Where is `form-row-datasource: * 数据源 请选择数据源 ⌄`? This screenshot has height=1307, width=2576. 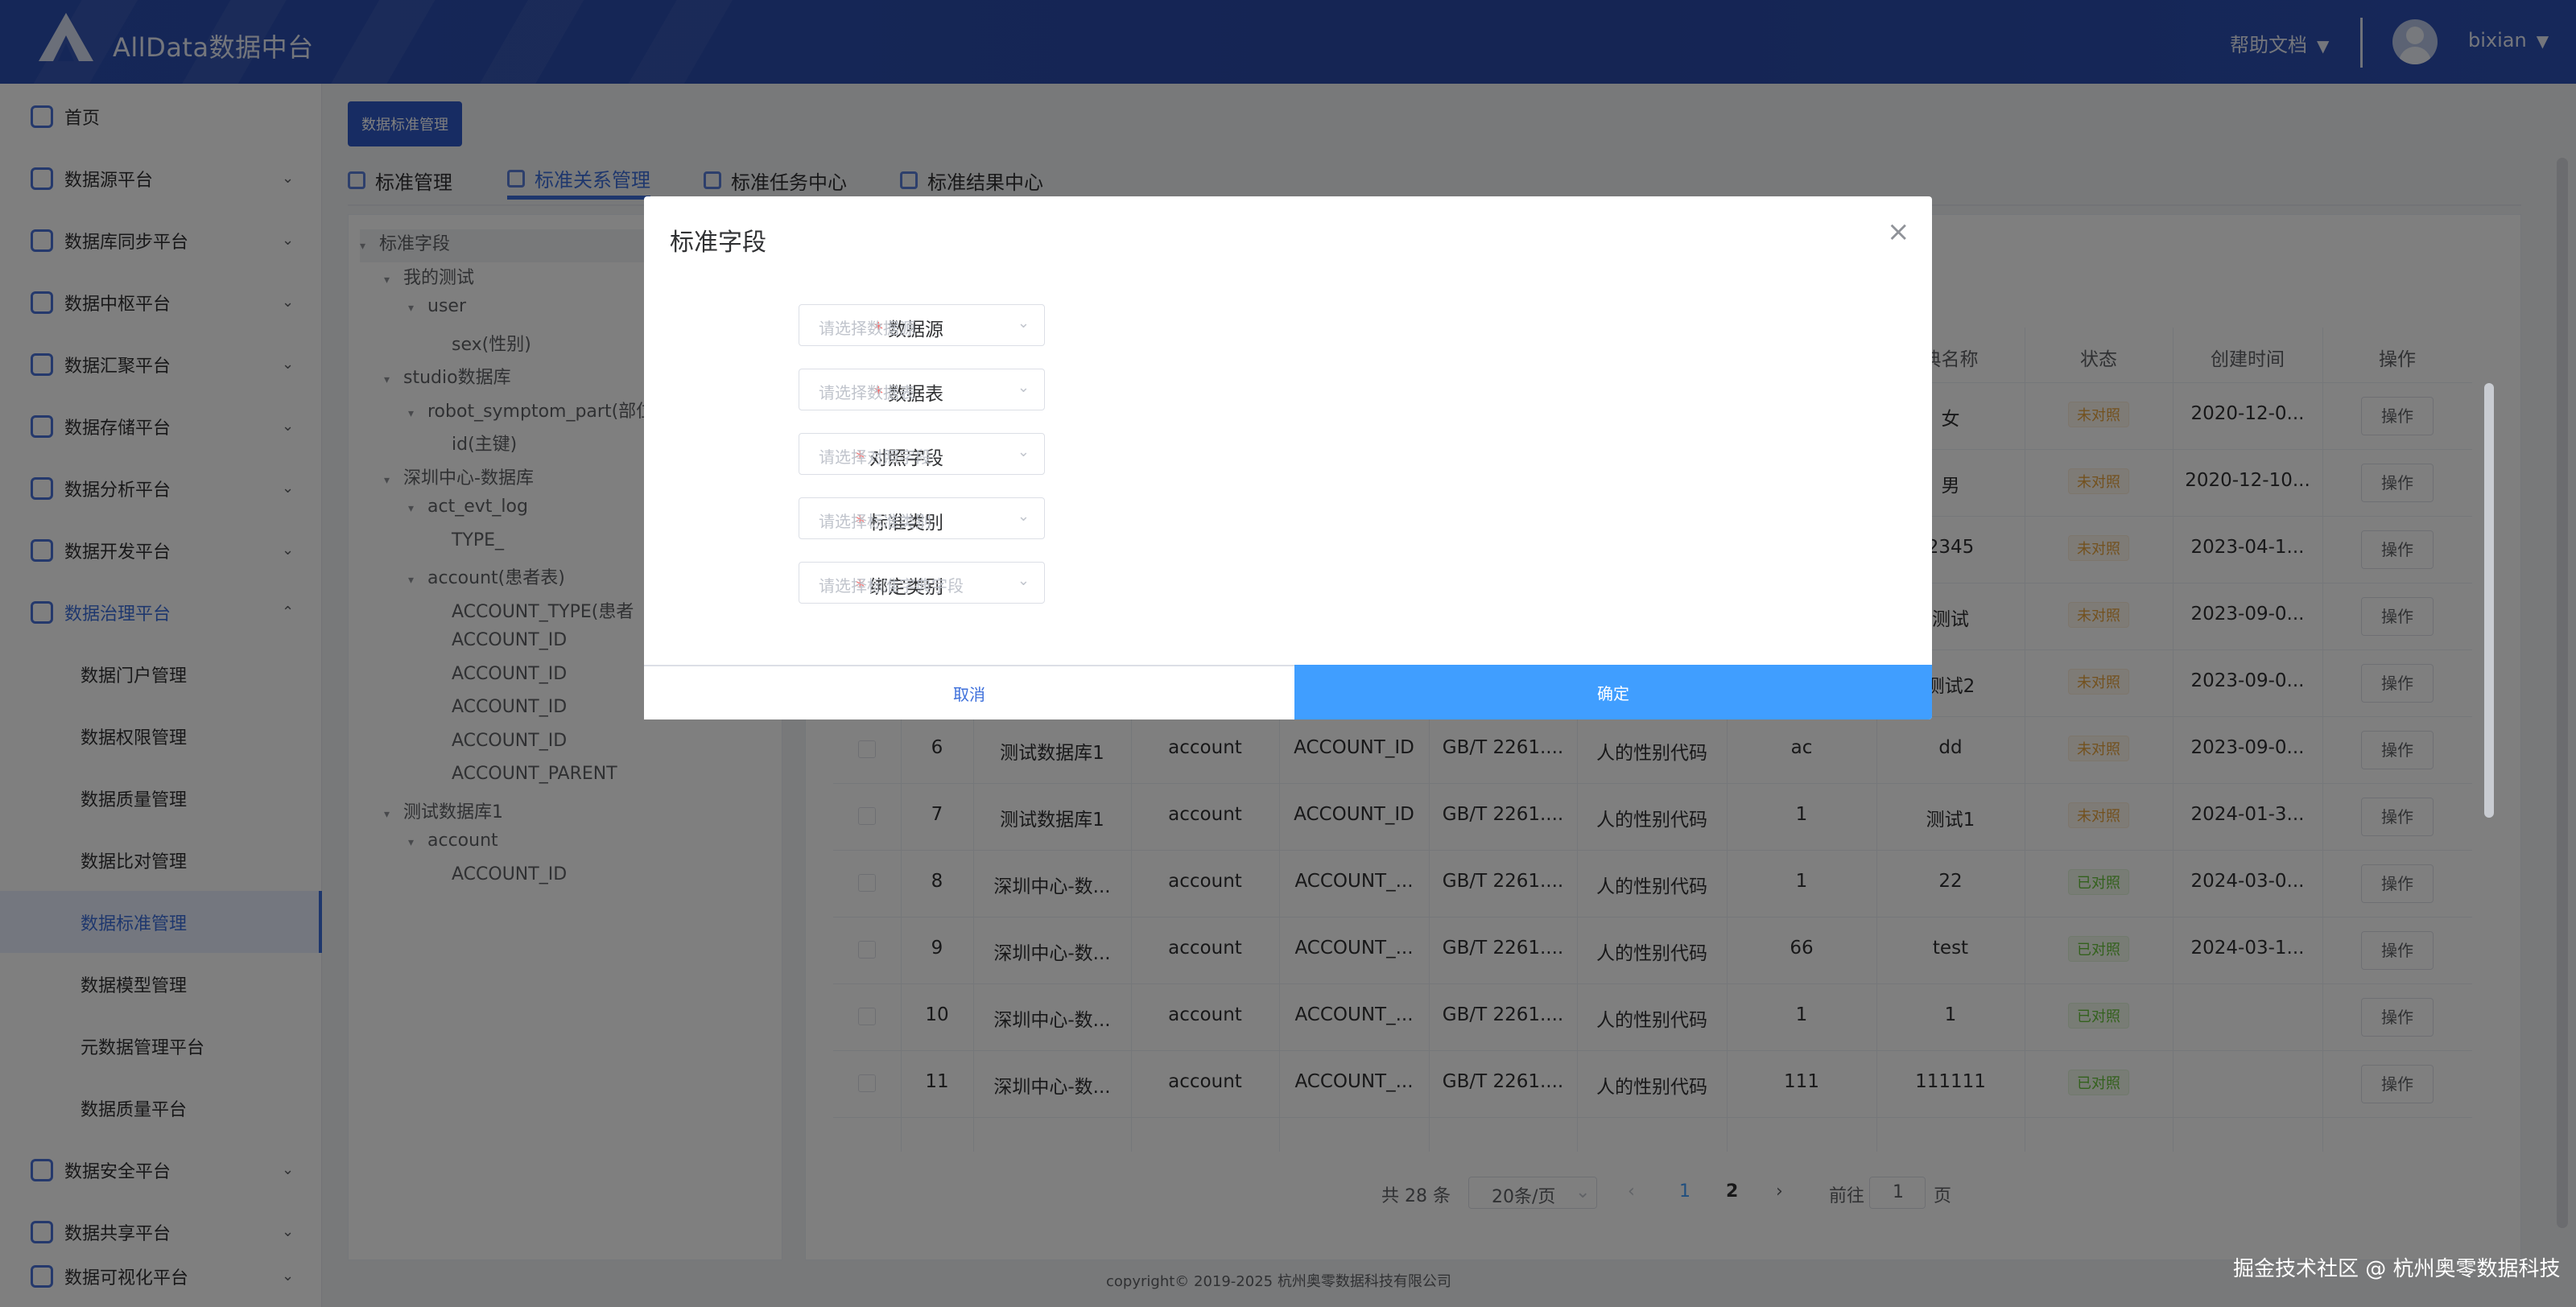 form-row-datasource: * 数据源 请选择数据源 ⌄ is located at coordinates (1288, 325).